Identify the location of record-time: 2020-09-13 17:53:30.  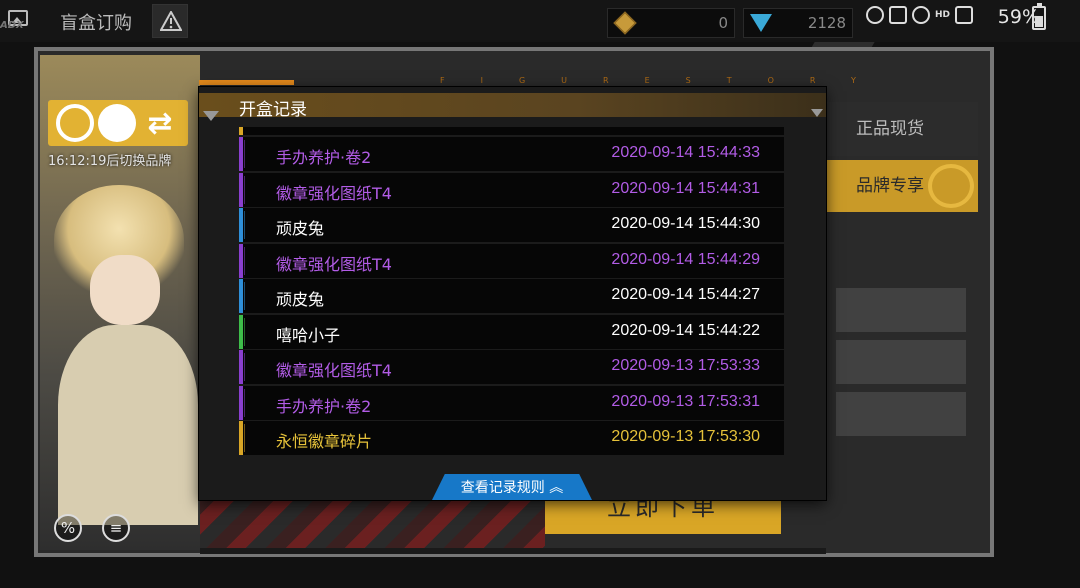
(685, 436).